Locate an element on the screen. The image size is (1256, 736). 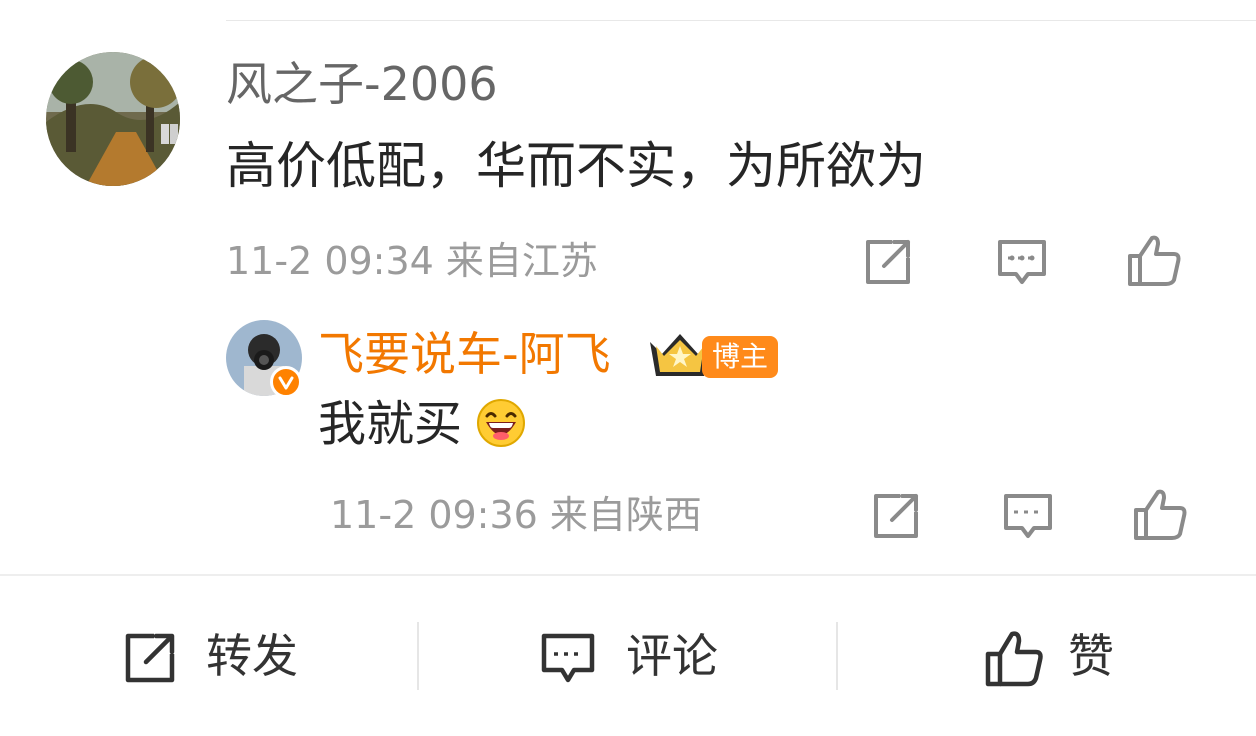
comment-like-button is located at coordinates (1154, 260).